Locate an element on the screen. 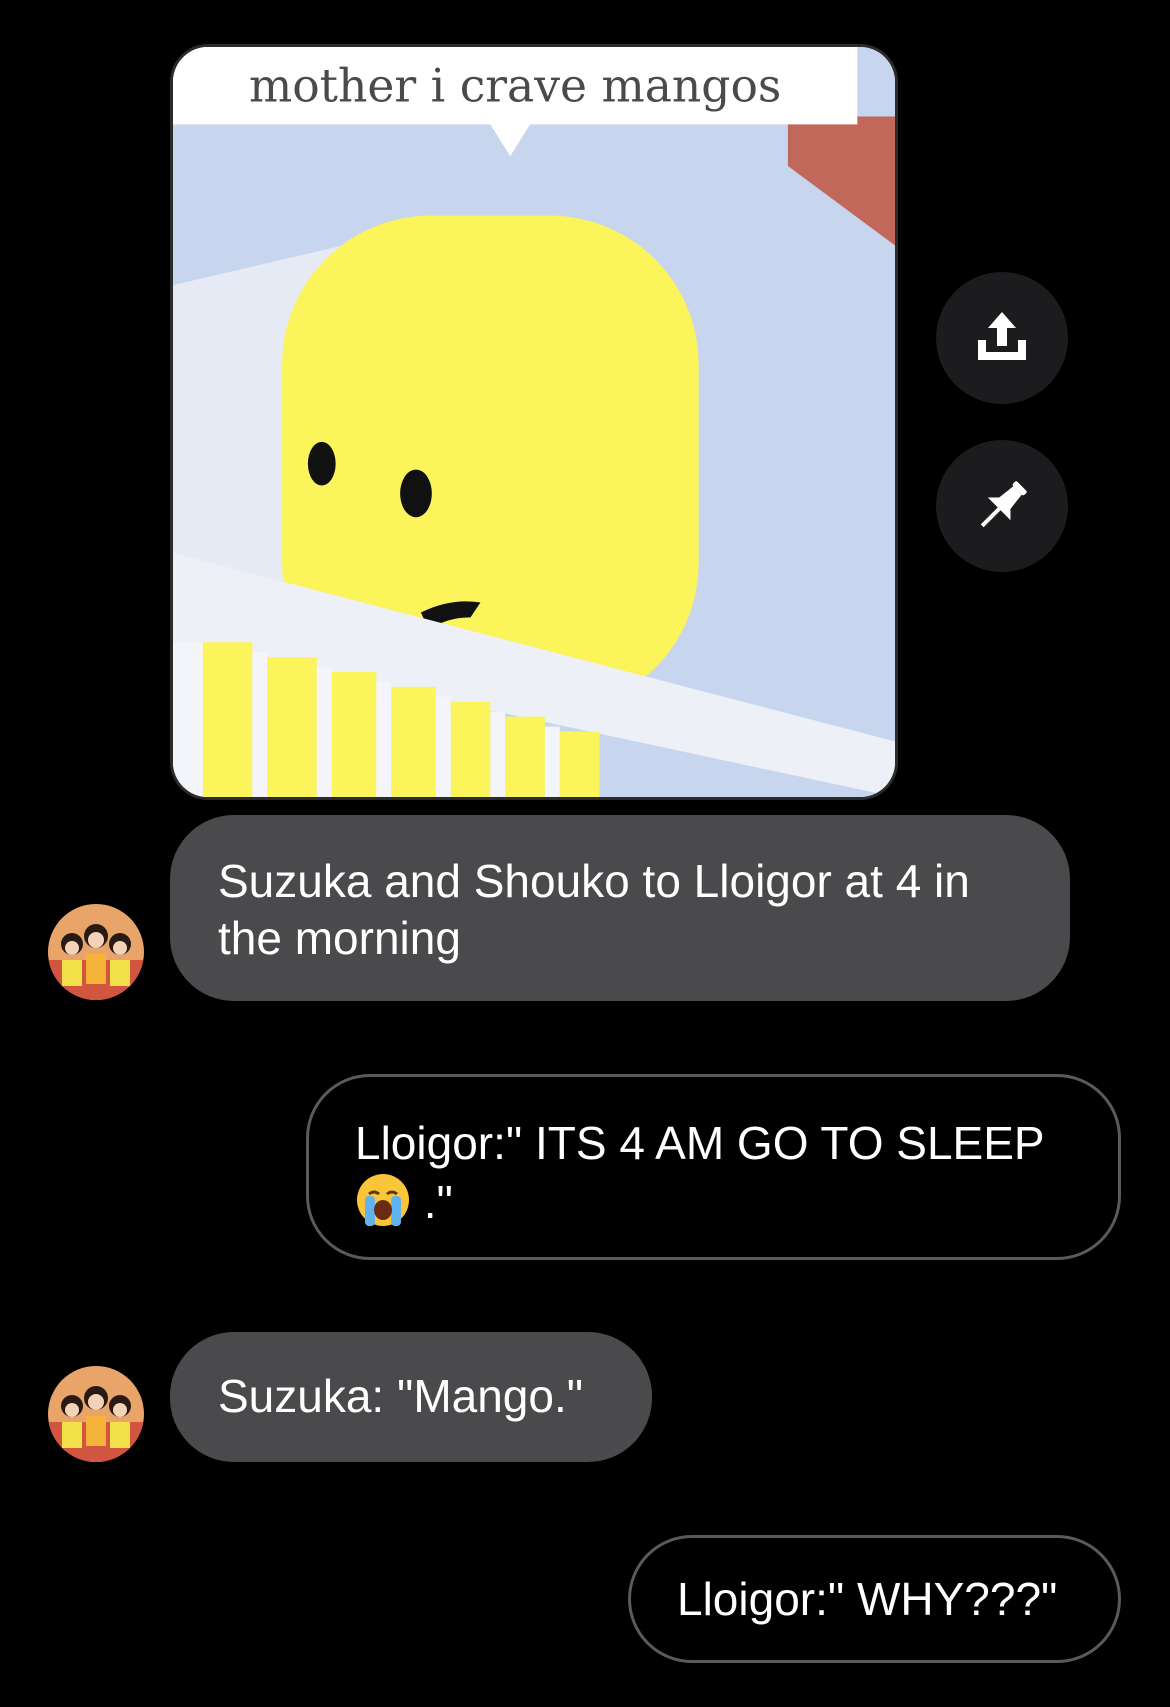 The width and height of the screenshot is (1170, 1707). message-text: Suzuka: "Mango." is located at coordinates (401, 1396).